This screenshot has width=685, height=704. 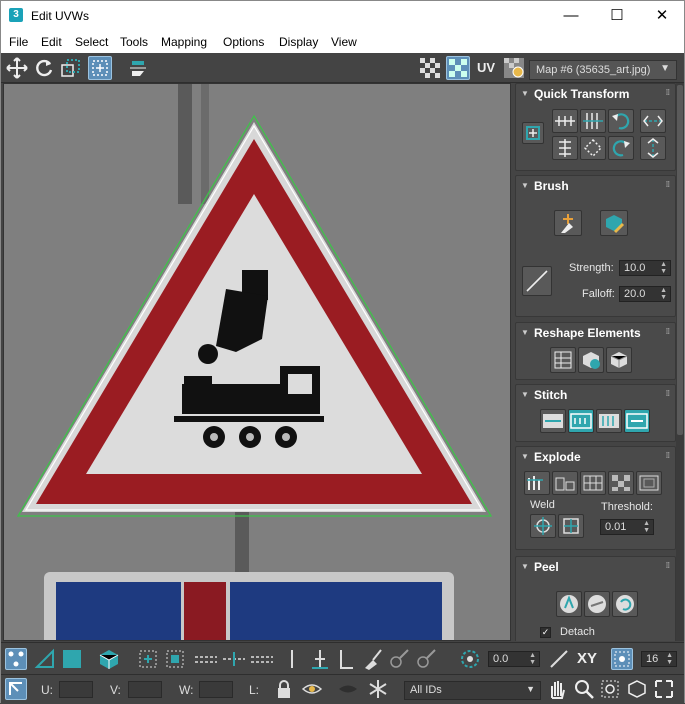 What do you see at coordinates (344, 42) in the screenshot?
I see `menu-view: View` at bounding box center [344, 42].